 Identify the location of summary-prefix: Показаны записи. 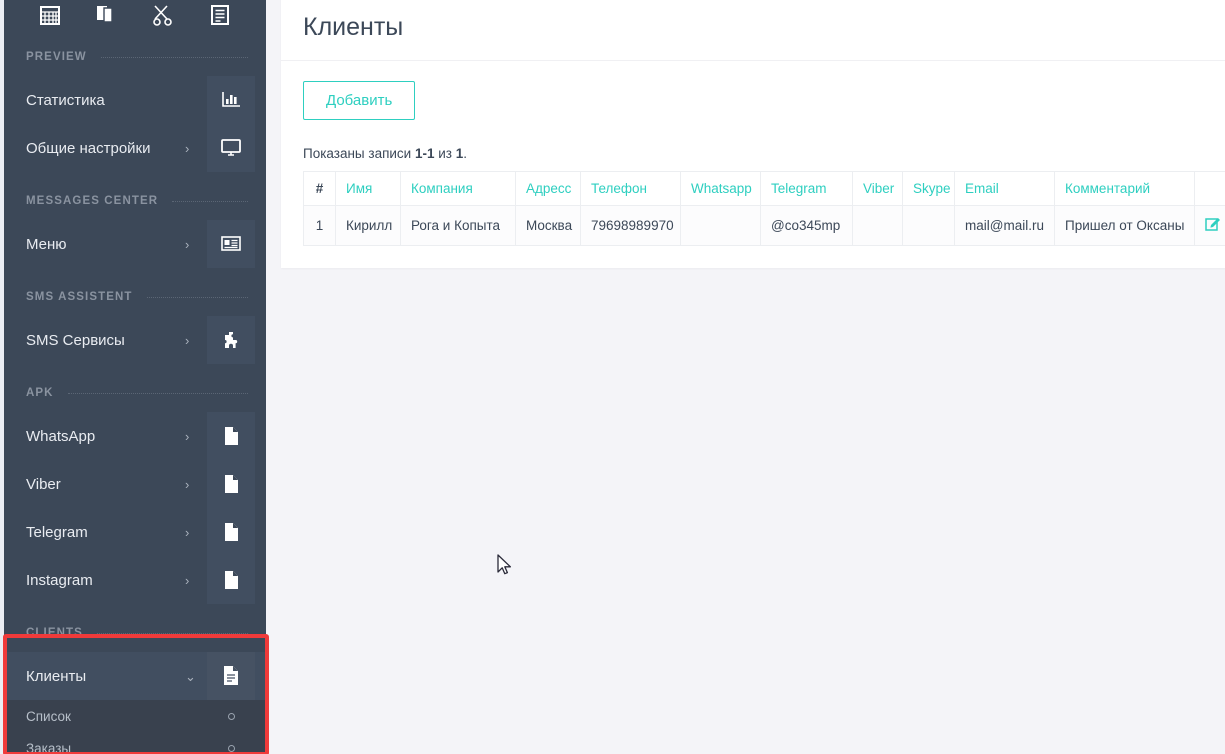
(359, 153).